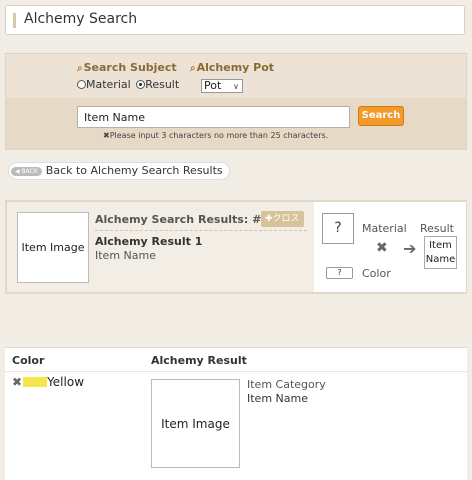 The height and width of the screenshot is (480, 472). I want to click on title-accent, so click(14, 20).